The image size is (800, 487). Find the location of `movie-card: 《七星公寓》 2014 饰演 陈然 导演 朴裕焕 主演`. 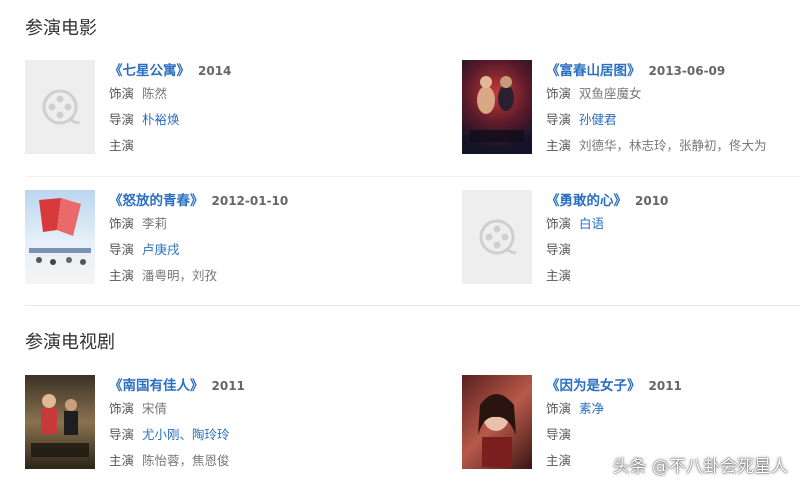

movie-card: 《七星公寓》 2014 饰演 陈然 导演 朴裕焕 主演 is located at coordinates (195, 110).